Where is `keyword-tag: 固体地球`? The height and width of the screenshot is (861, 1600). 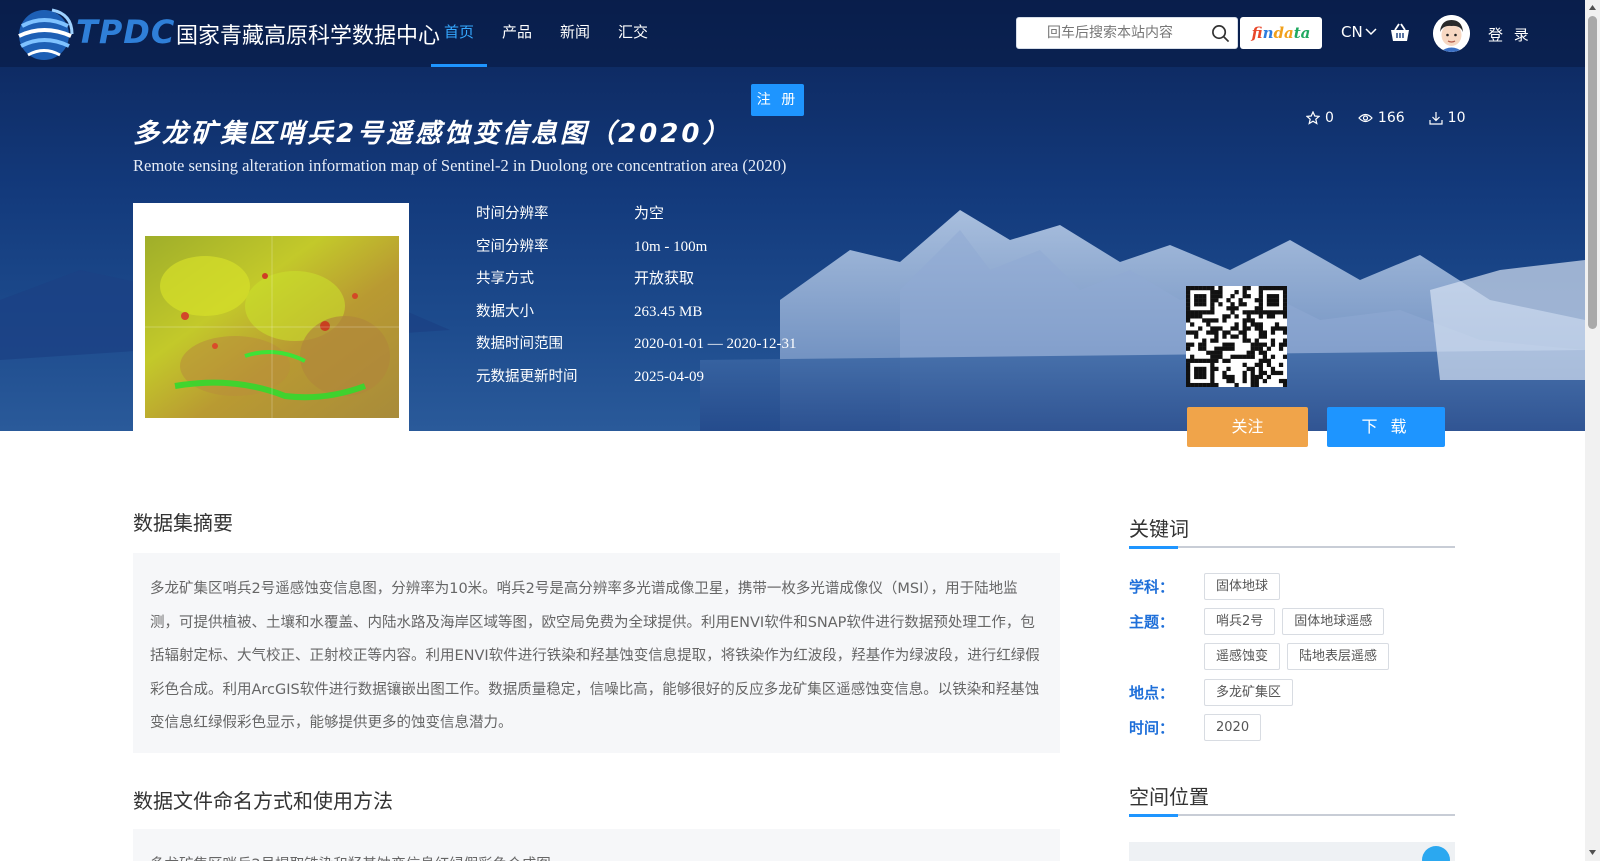 keyword-tag: 固体地球 is located at coordinates (1242, 586).